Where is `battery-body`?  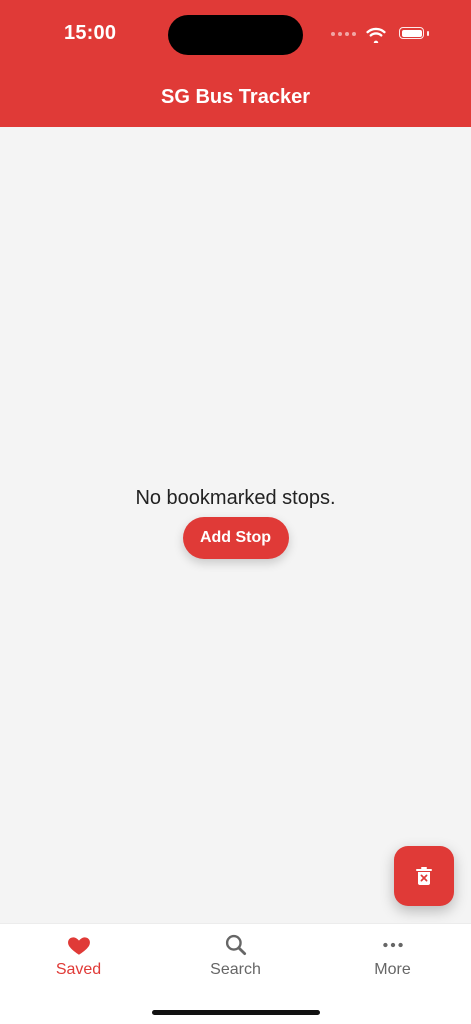
battery-body is located at coordinates (411, 33).